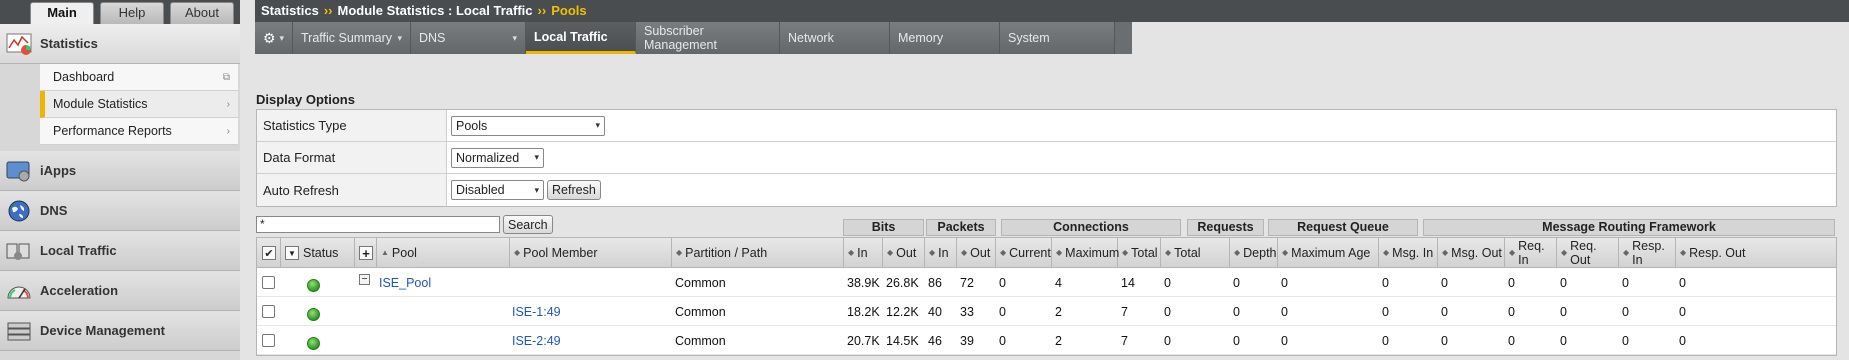  I want to click on statistics-type-row: Statistics Type Pools ▾, so click(1046, 126).